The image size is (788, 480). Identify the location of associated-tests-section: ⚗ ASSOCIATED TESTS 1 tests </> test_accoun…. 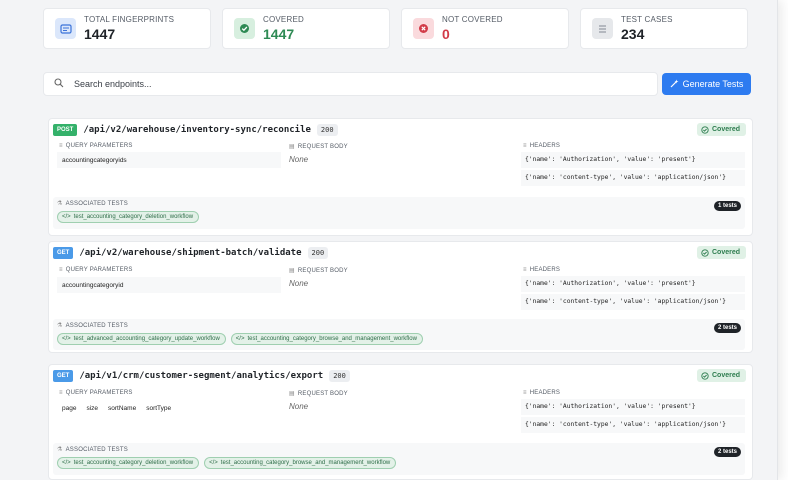
(399, 213).